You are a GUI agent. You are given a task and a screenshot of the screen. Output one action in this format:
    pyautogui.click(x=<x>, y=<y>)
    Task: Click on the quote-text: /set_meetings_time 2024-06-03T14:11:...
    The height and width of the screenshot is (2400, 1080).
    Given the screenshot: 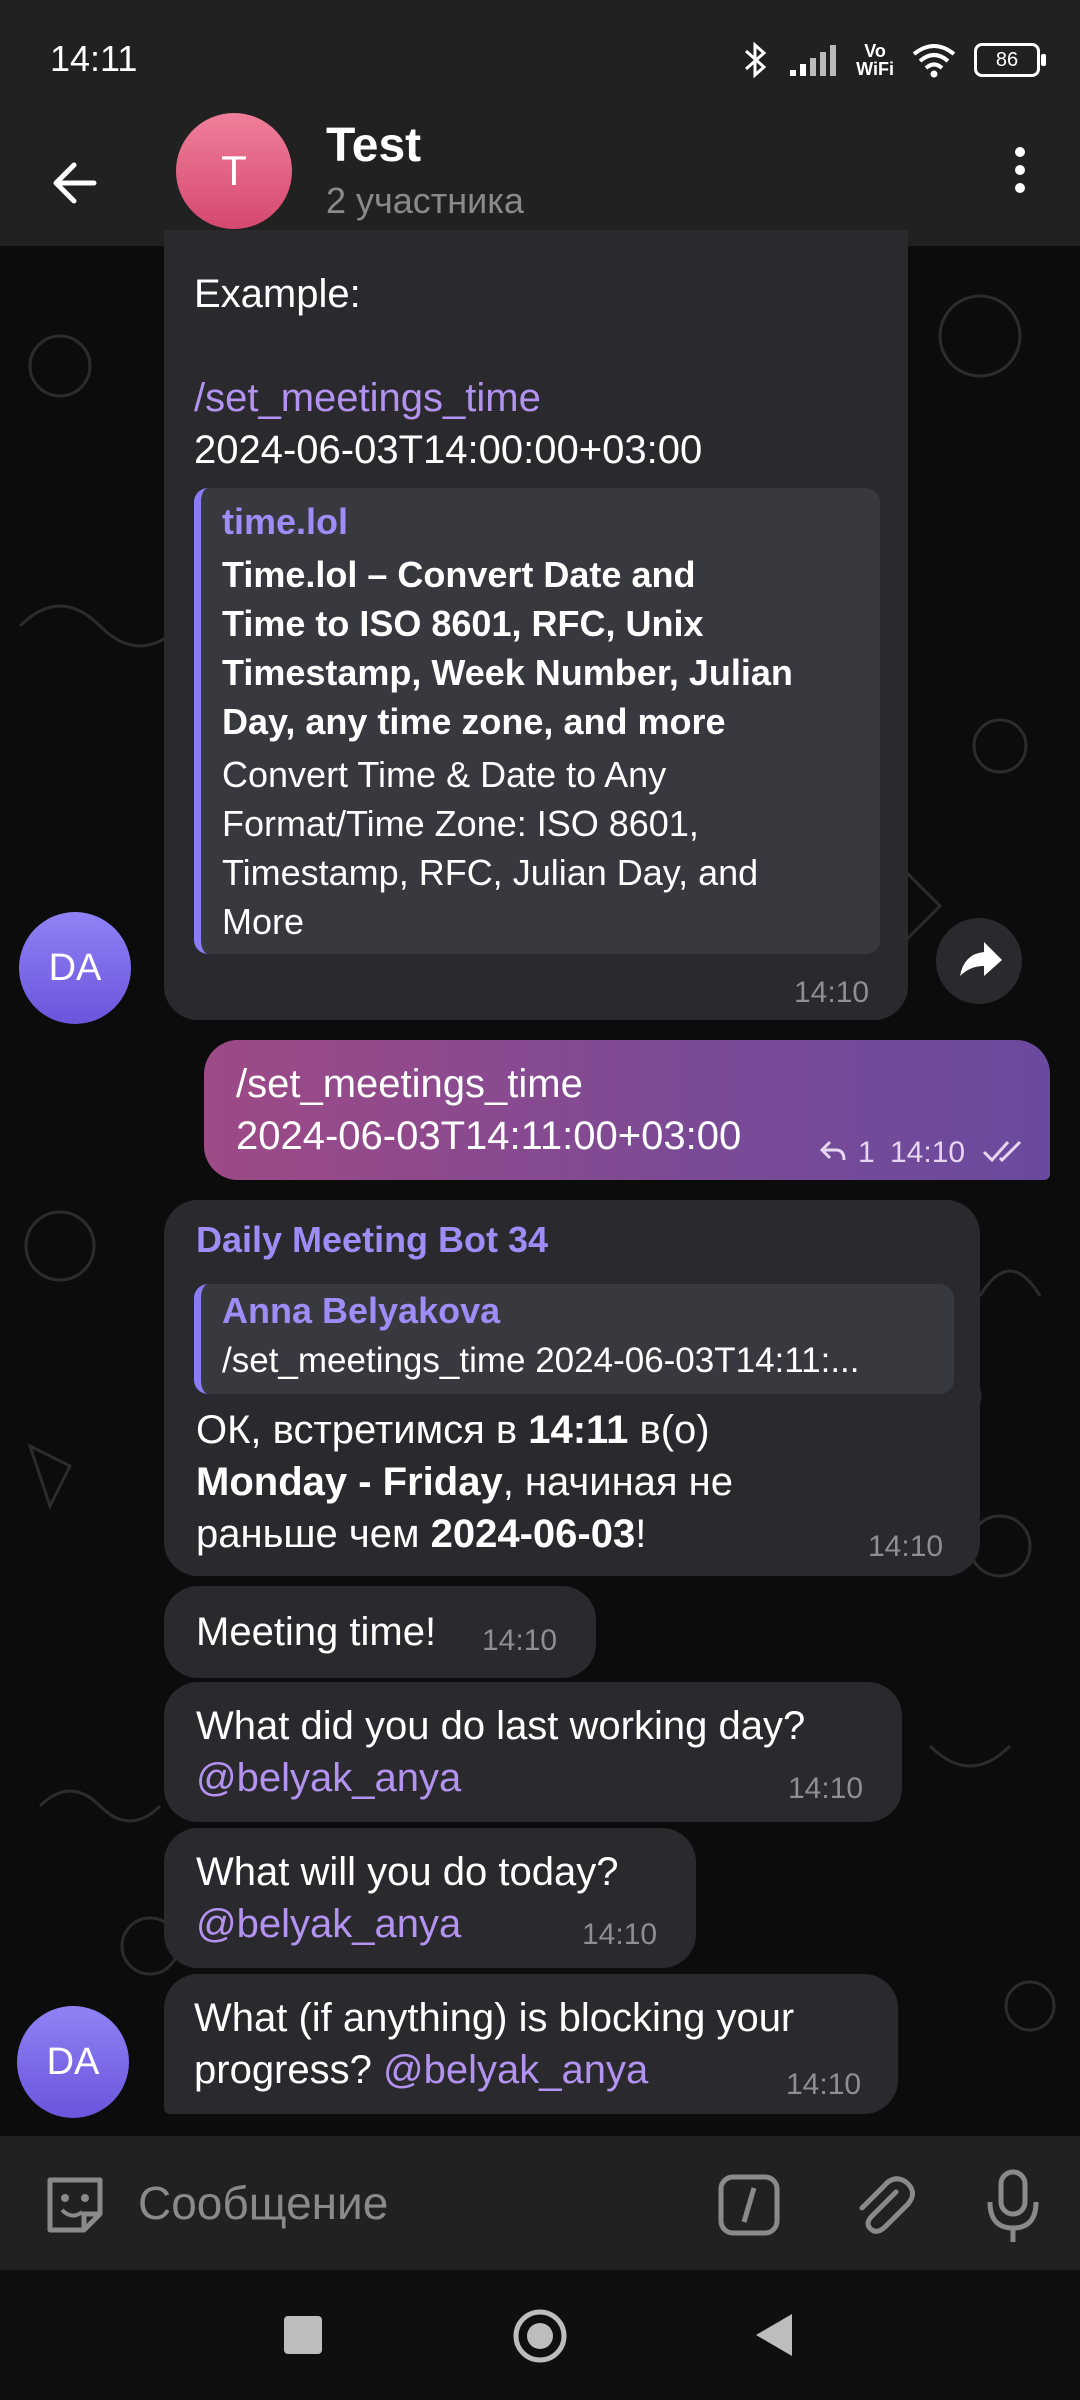 What is the action you would take?
    pyautogui.click(x=541, y=1360)
    